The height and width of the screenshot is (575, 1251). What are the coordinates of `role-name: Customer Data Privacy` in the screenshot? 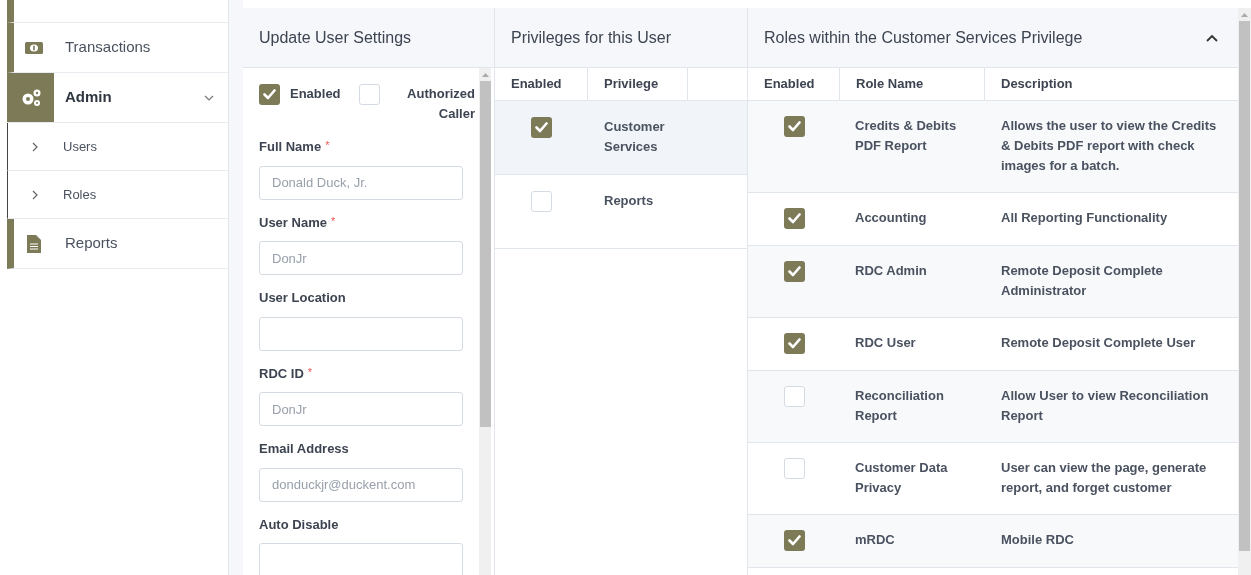 It's located at (902, 478).